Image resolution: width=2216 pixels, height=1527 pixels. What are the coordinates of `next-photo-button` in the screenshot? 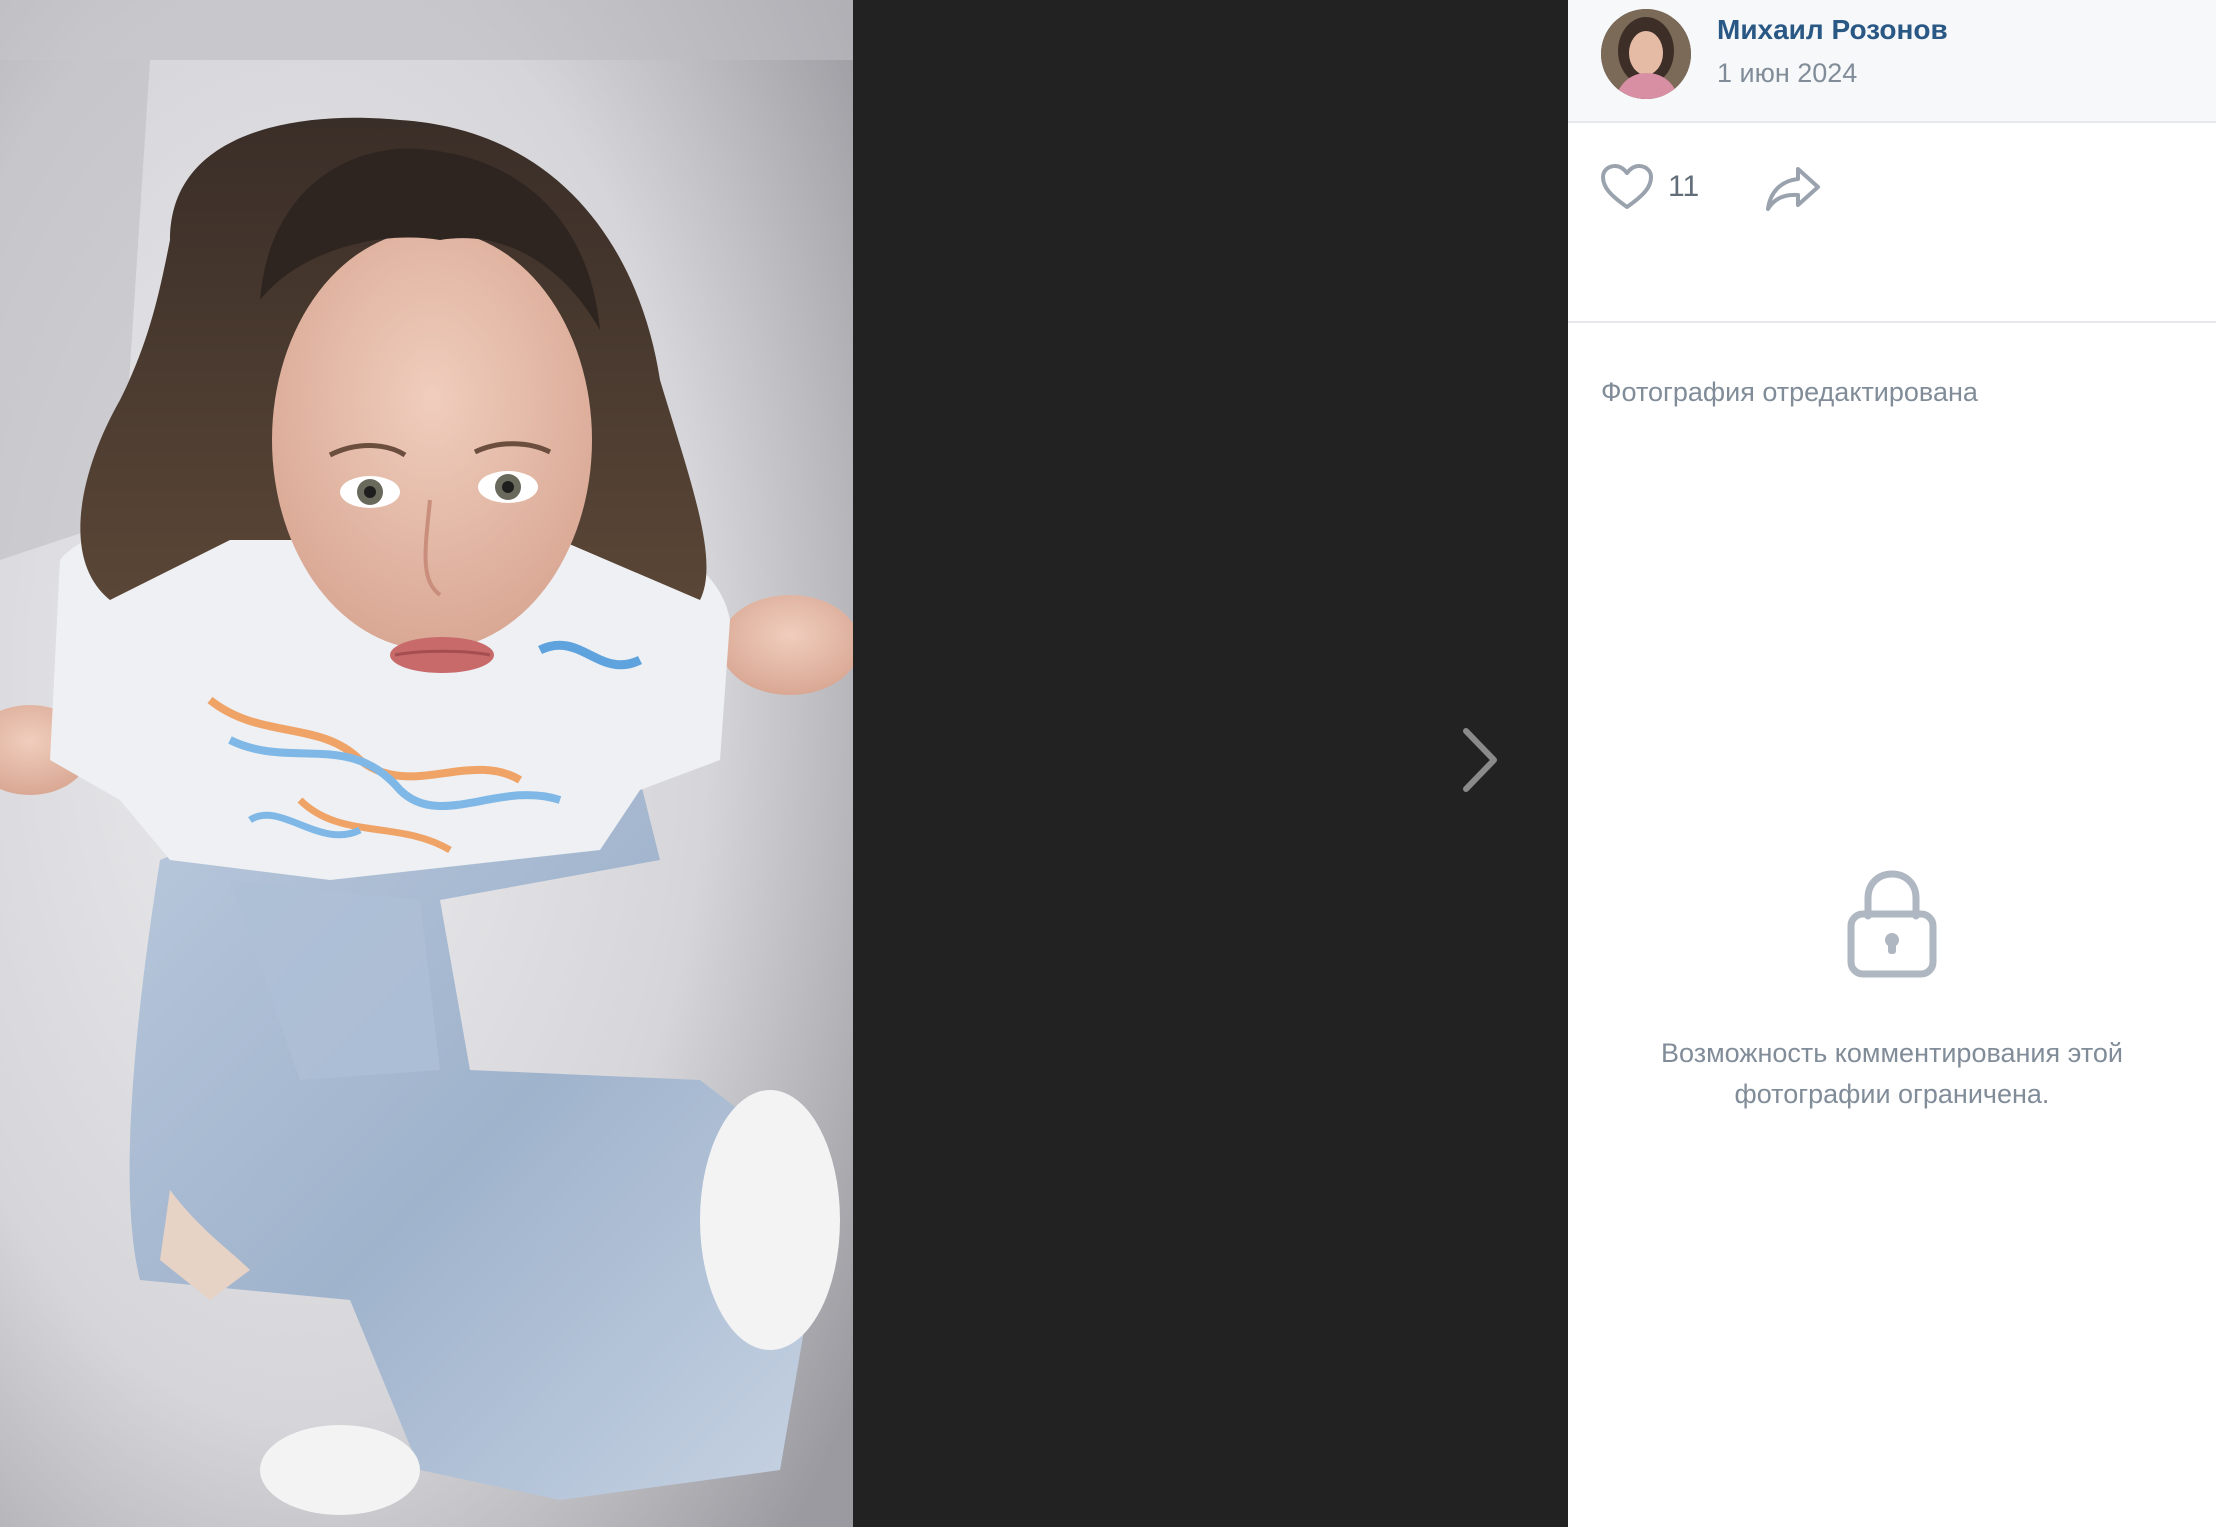 It's located at (1480, 760).